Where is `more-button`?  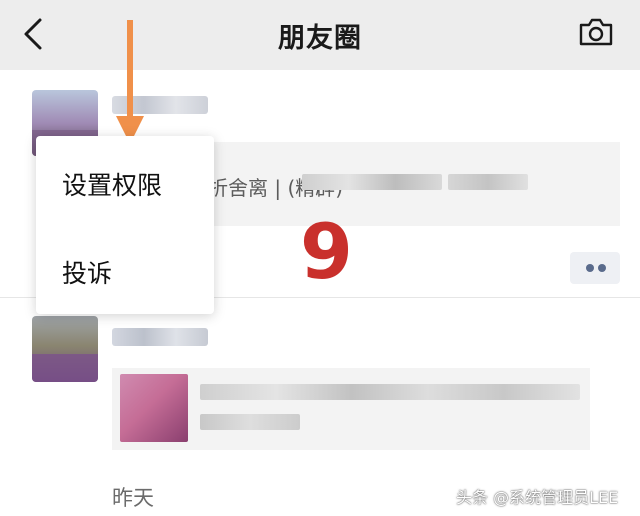 more-button is located at coordinates (595, 268).